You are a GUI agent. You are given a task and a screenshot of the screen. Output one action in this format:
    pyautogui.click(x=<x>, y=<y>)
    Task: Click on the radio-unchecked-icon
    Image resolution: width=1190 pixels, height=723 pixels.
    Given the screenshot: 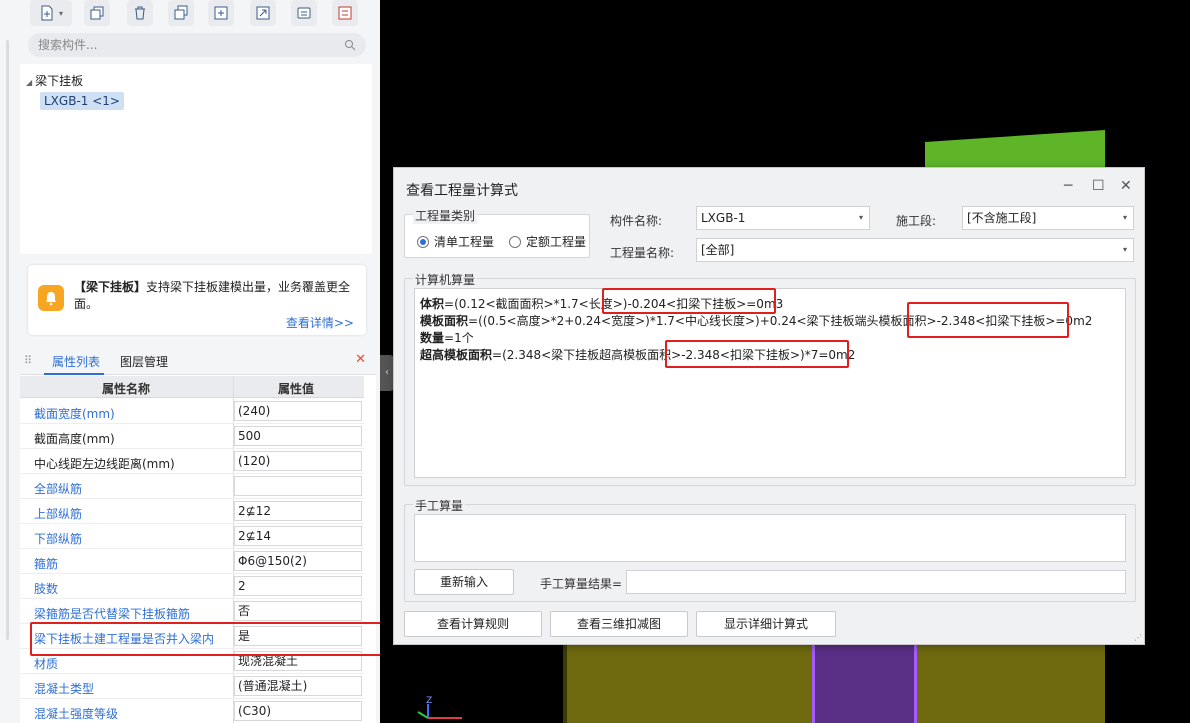 What is the action you would take?
    pyautogui.click(x=515, y=241)
    